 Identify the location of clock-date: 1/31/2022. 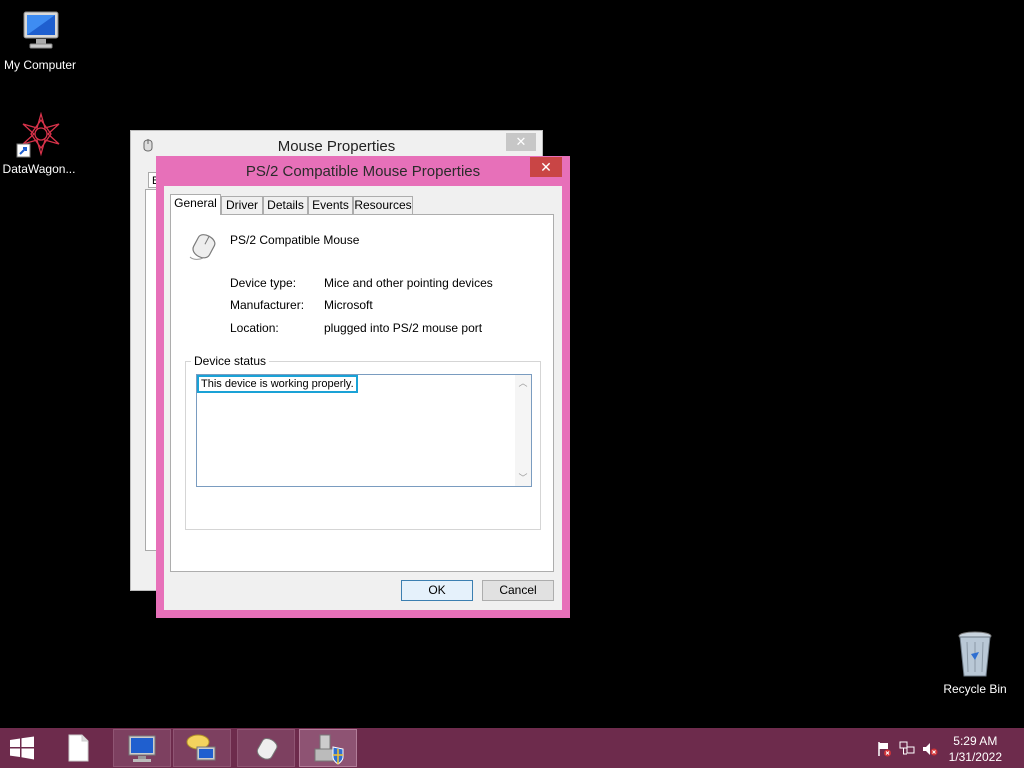
(975, 757).